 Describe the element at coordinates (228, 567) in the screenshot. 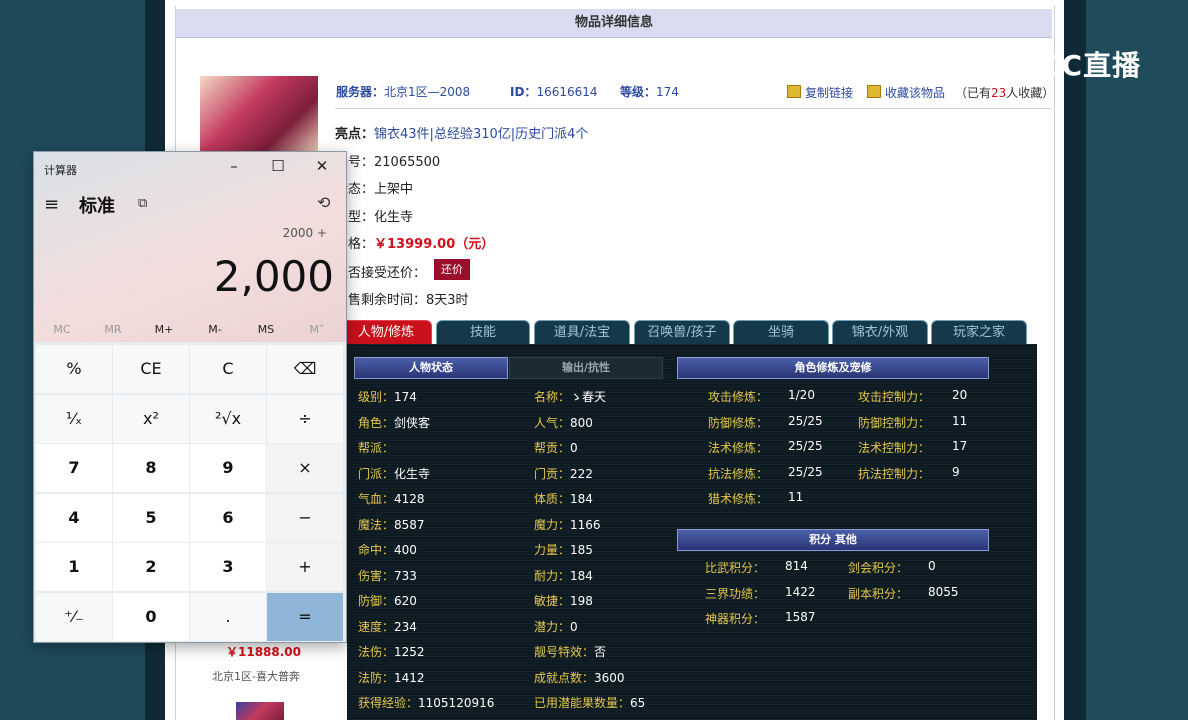

I see `digit-3-key: 3` at that location.